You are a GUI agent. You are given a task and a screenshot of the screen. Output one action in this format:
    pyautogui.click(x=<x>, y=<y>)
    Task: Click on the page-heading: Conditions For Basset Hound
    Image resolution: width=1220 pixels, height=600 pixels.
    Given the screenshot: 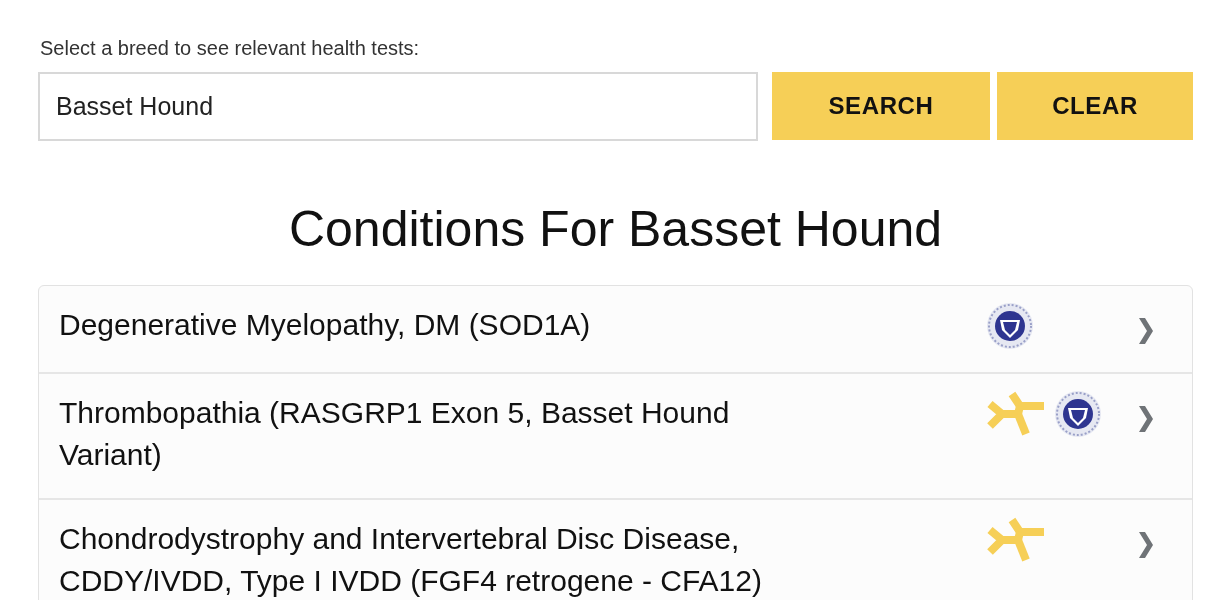 What is the action you would take?
    pyautogui.click(x=615, y=229)
    